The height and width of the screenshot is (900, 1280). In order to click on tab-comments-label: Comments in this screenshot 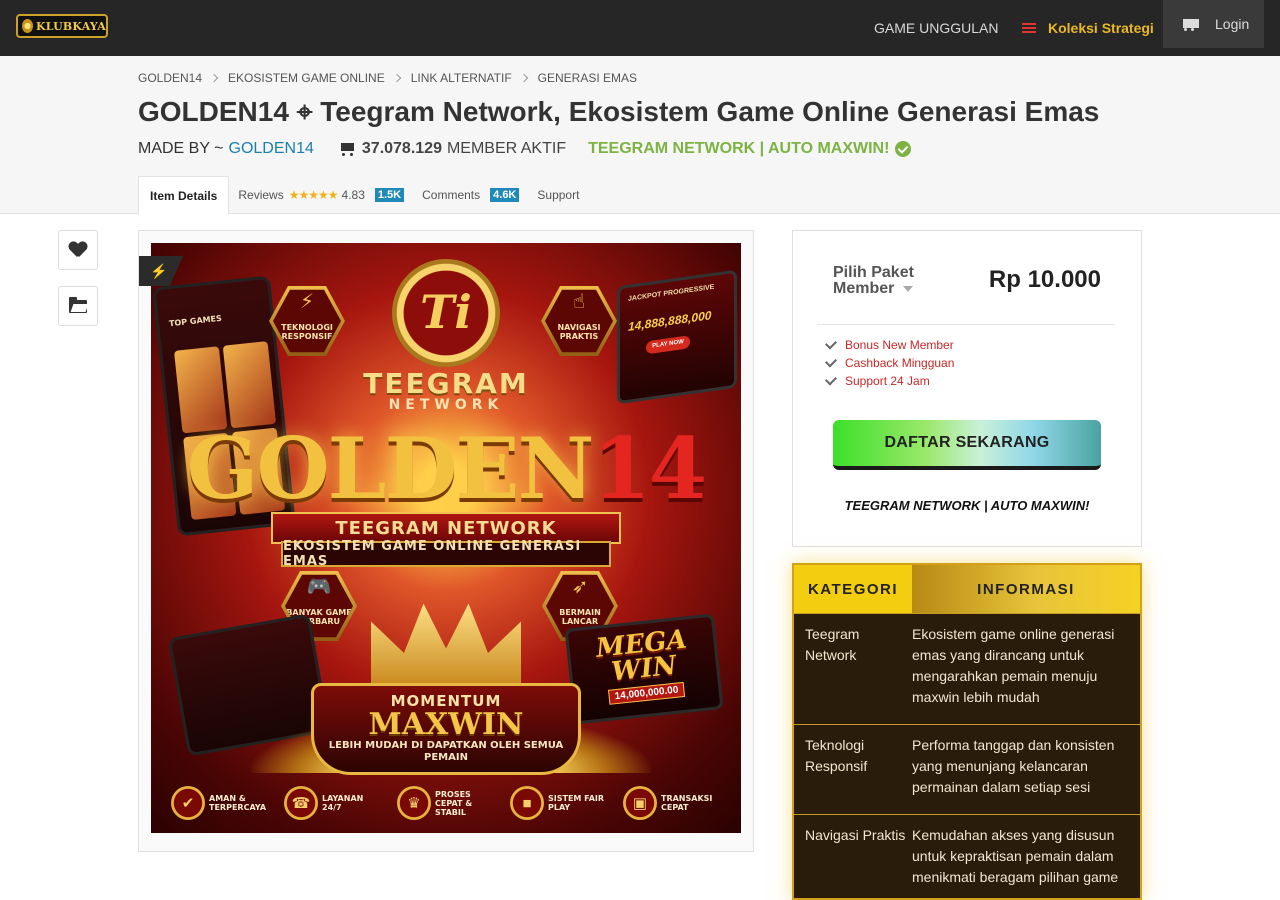, I will do `click(451, 195)`.